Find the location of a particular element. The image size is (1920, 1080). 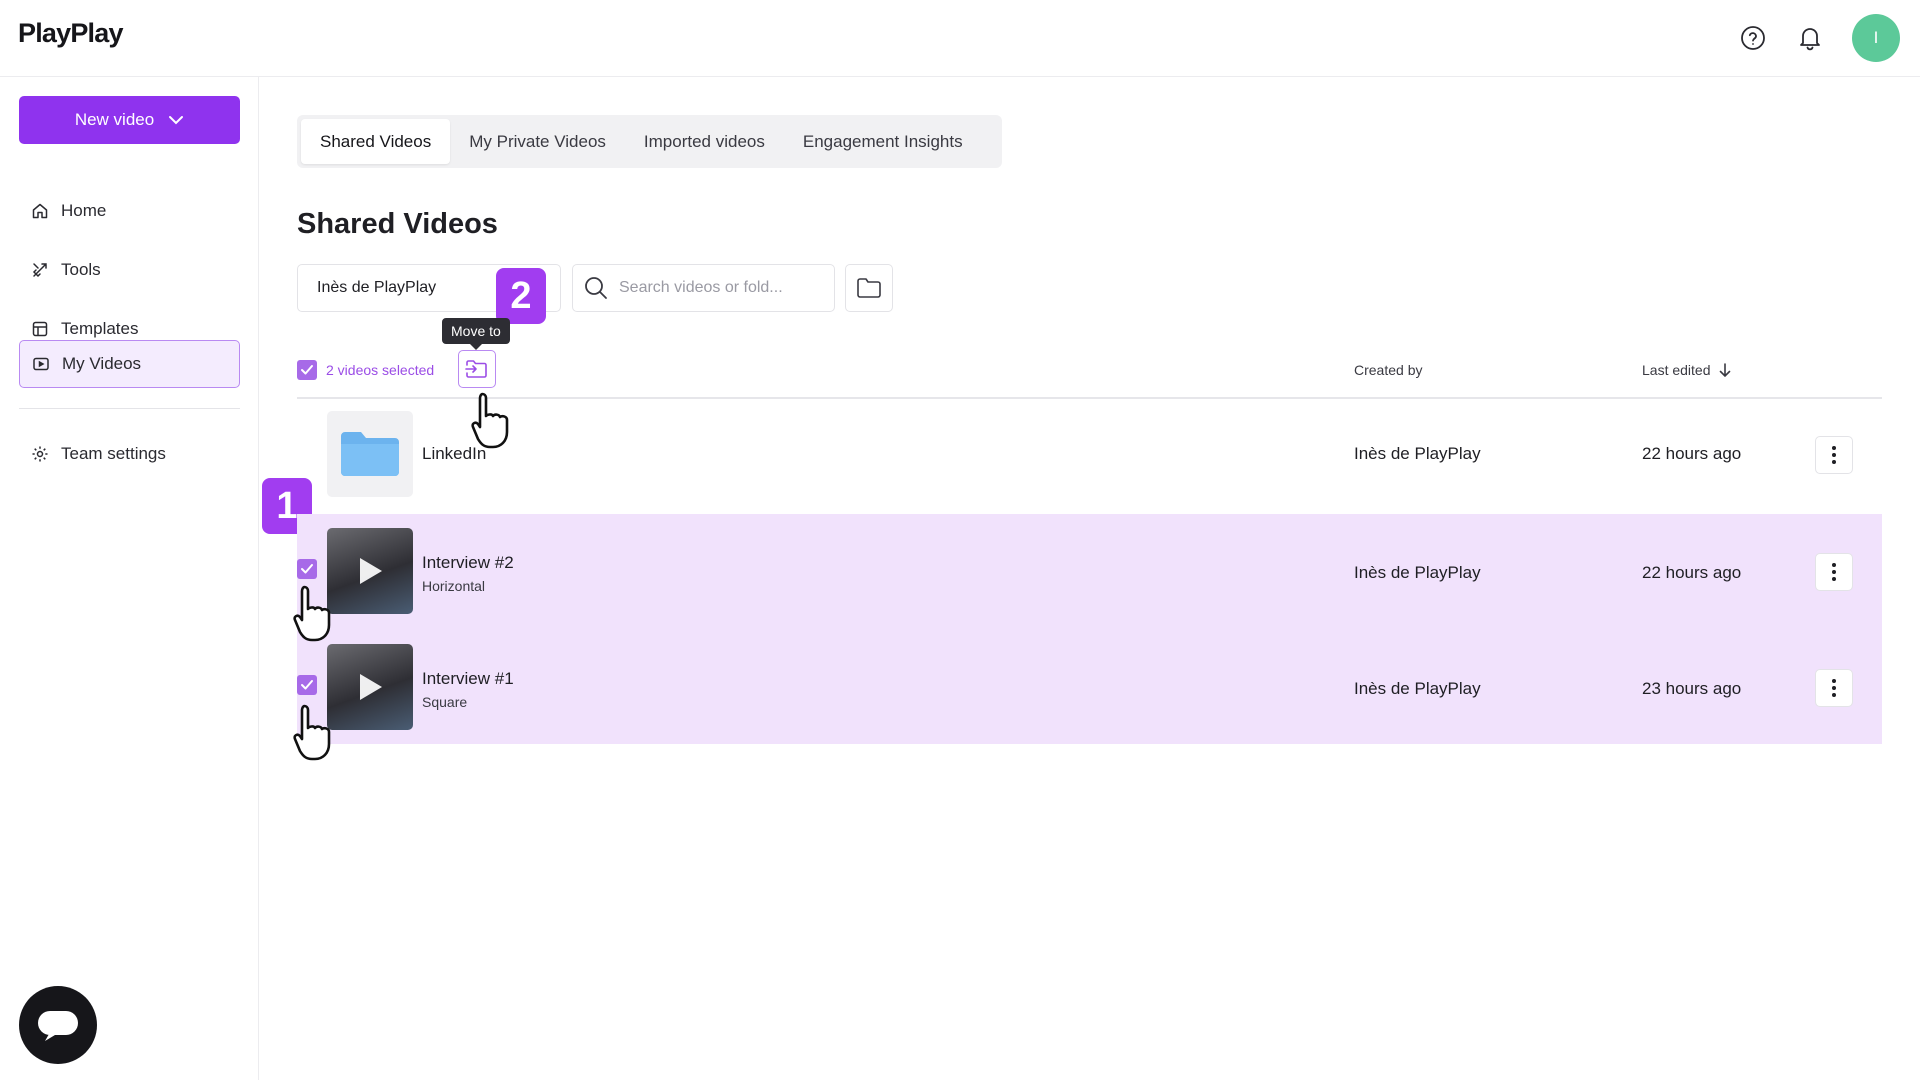

tab-engagement-insights: Engagement Insights is located at coordinates (883, 141).